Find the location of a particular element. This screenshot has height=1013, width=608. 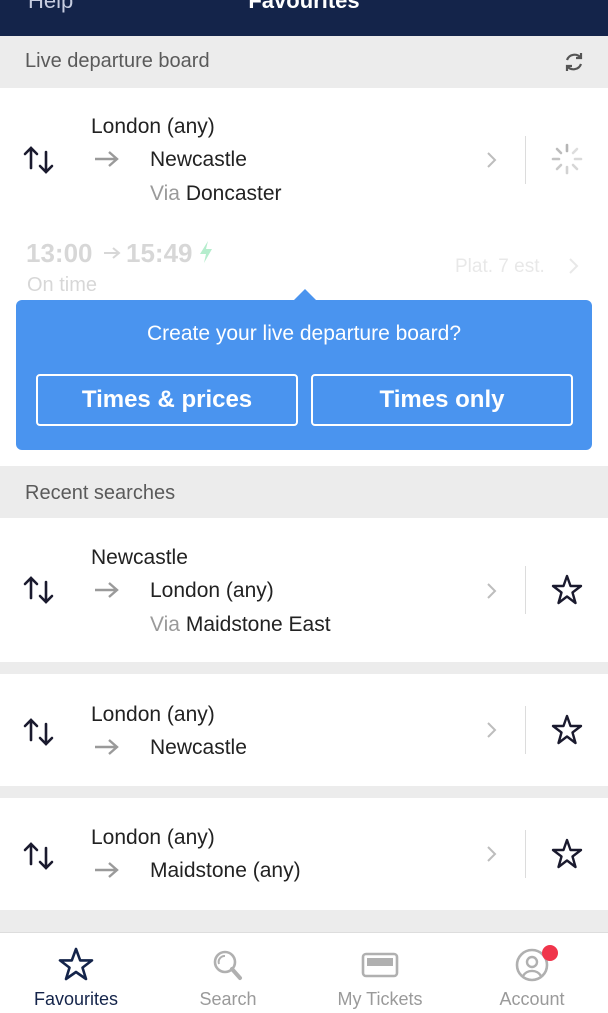

notification-badge is located at coordinates (550, 953).